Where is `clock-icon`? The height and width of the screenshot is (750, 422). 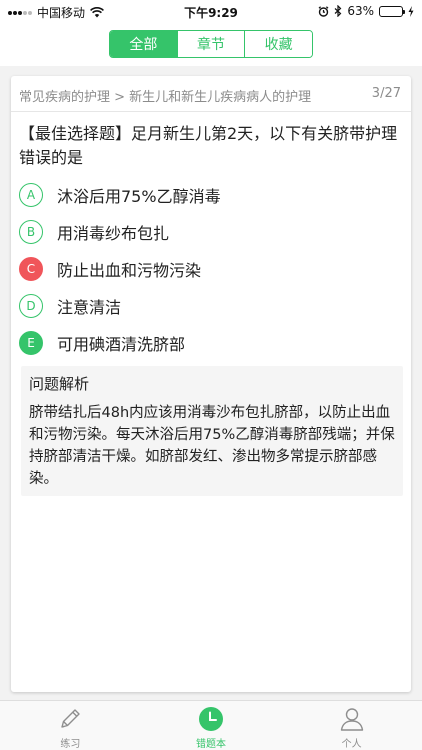 clock-icon is located at coordinates (211, 719).